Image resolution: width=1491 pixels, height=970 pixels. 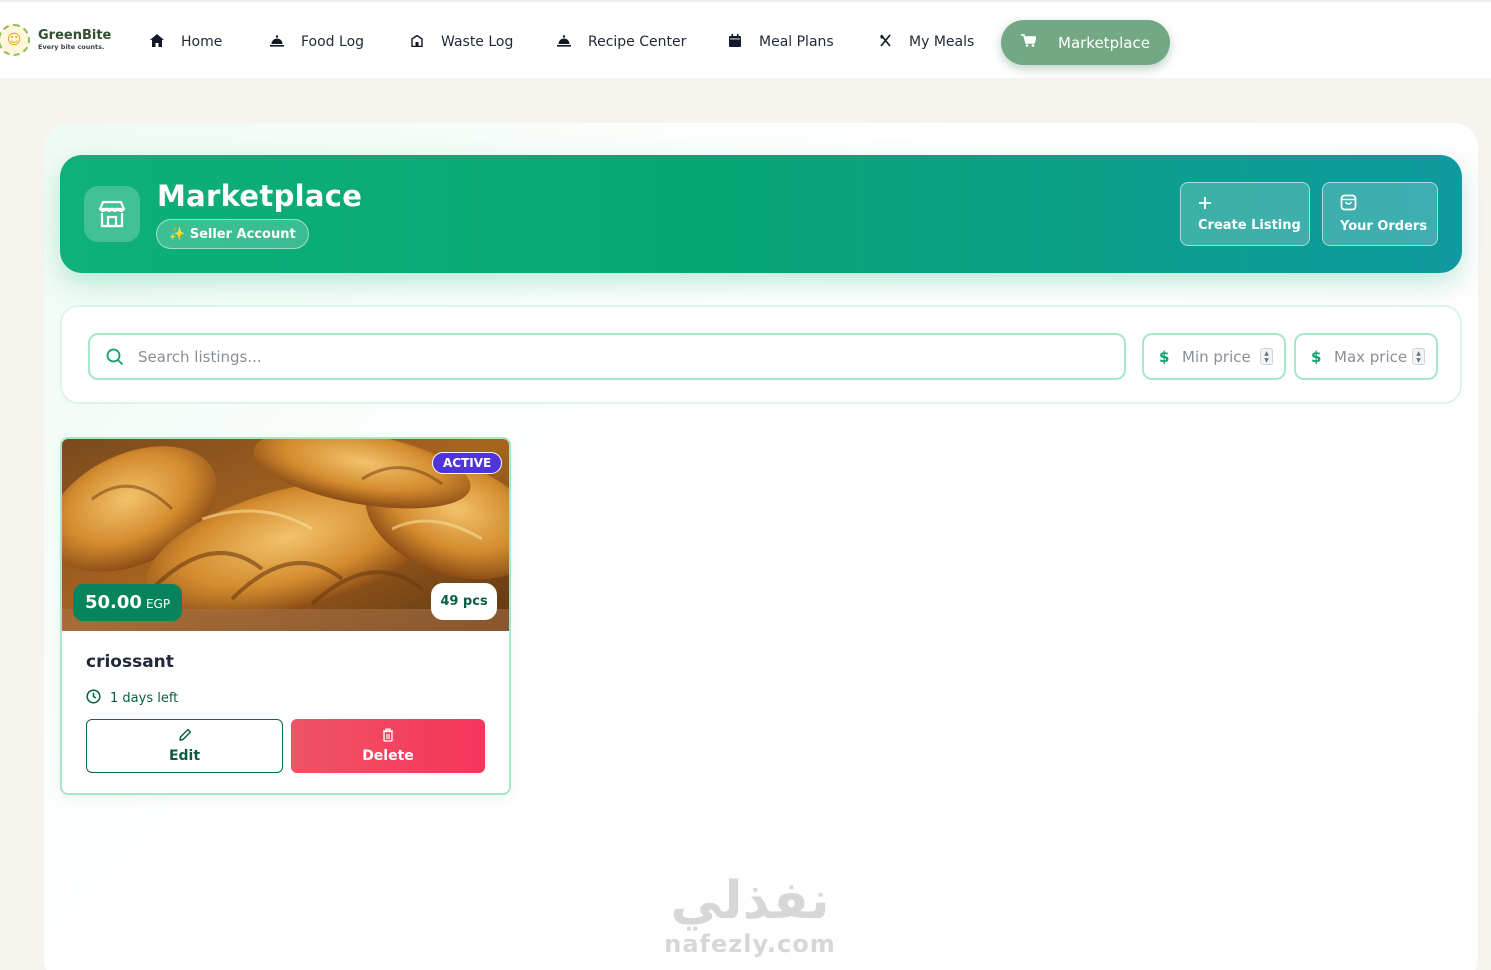 I want to click on brand-name: GreenBite, so click(x=75, y=35).